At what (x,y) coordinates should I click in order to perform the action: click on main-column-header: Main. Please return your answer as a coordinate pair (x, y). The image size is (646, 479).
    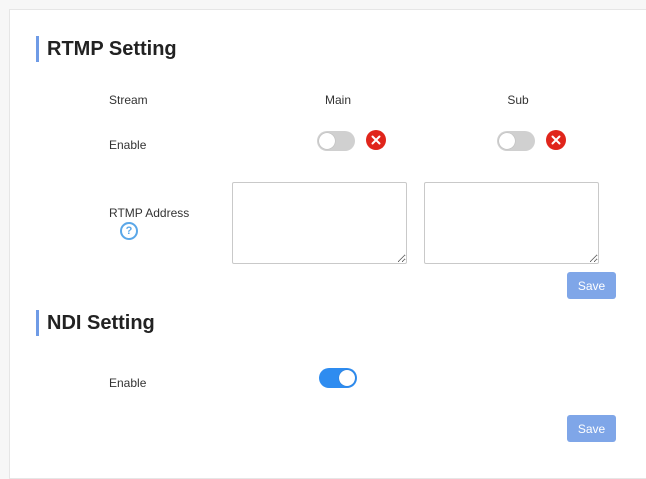
    Looking at the image, I should click on (337, 100).